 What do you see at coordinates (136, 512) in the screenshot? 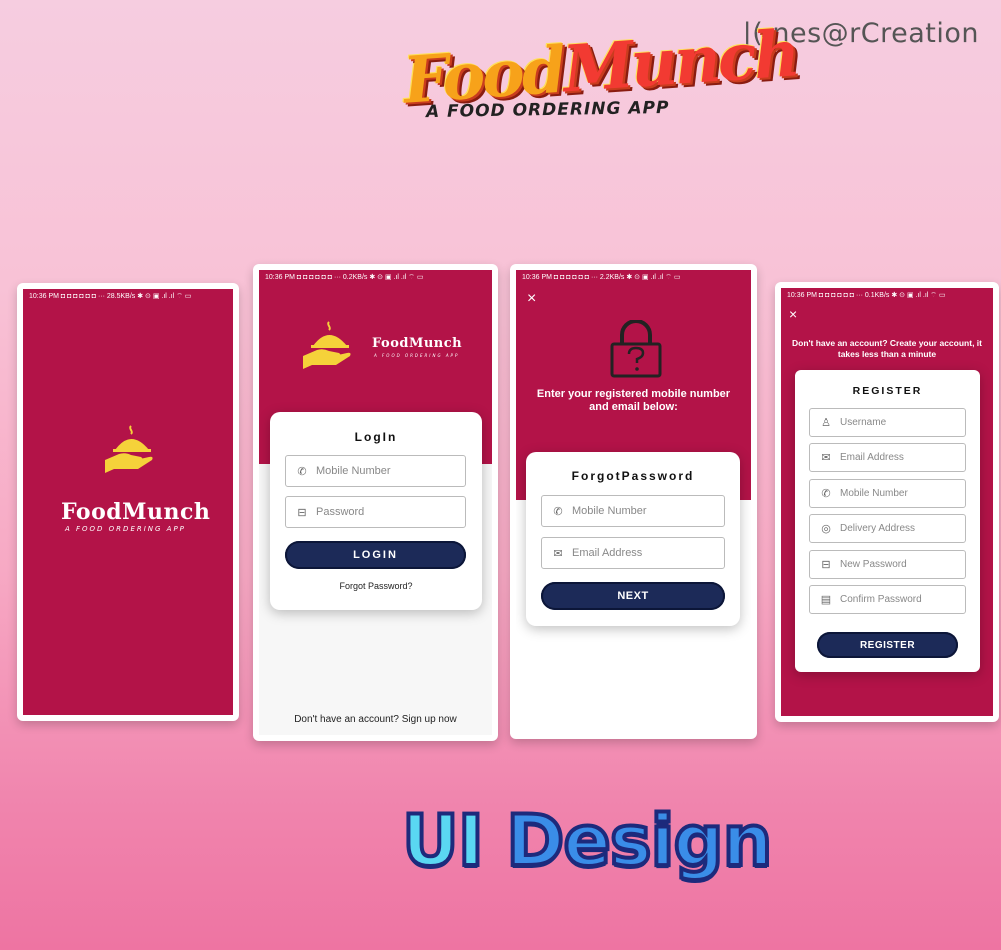
I see `splash-app-name: FoodMunch` at bounding box center [136, 512].